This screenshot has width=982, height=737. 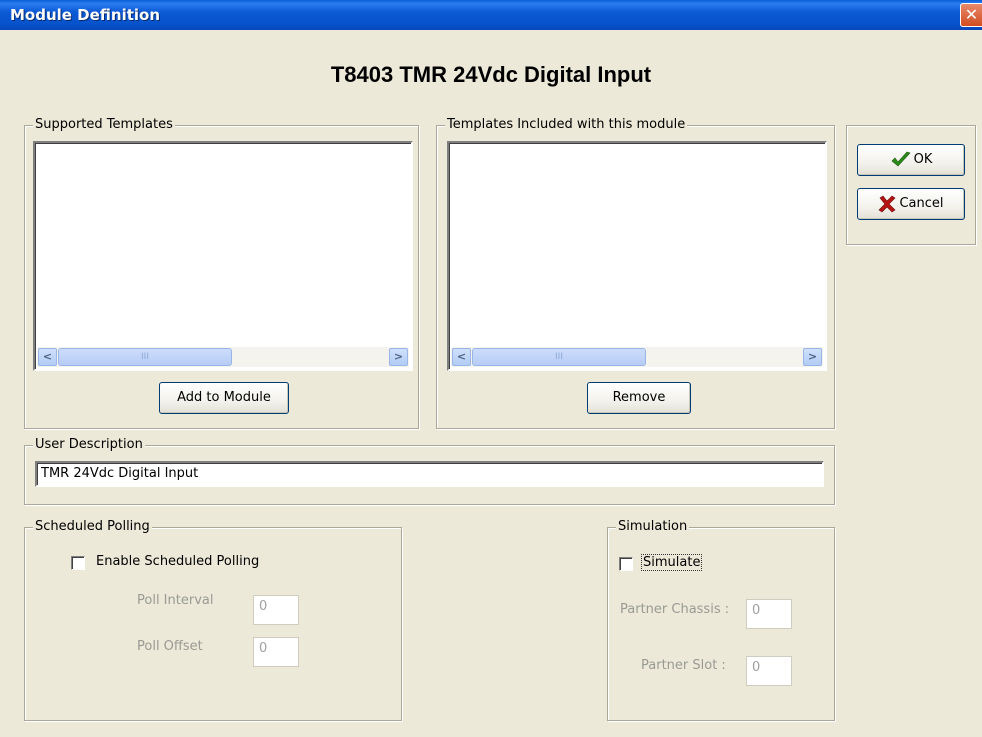 I want to click on simulate-label: Simulate, so click(x=671, y=562).